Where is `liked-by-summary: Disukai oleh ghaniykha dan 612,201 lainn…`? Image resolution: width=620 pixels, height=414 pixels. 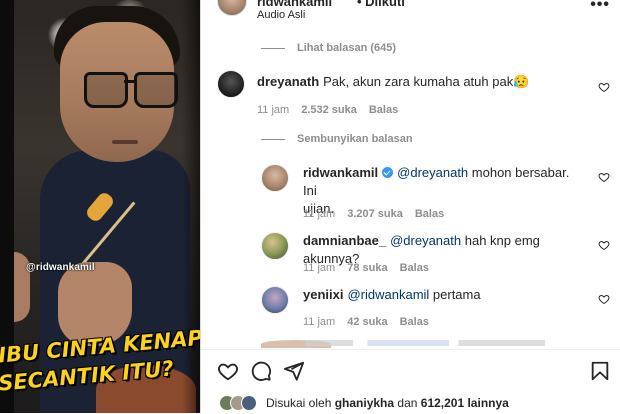 liked-by-summary: Disukai oleh ghaniykha dan 612,201 lainn… is located at coordinates (364, 403).